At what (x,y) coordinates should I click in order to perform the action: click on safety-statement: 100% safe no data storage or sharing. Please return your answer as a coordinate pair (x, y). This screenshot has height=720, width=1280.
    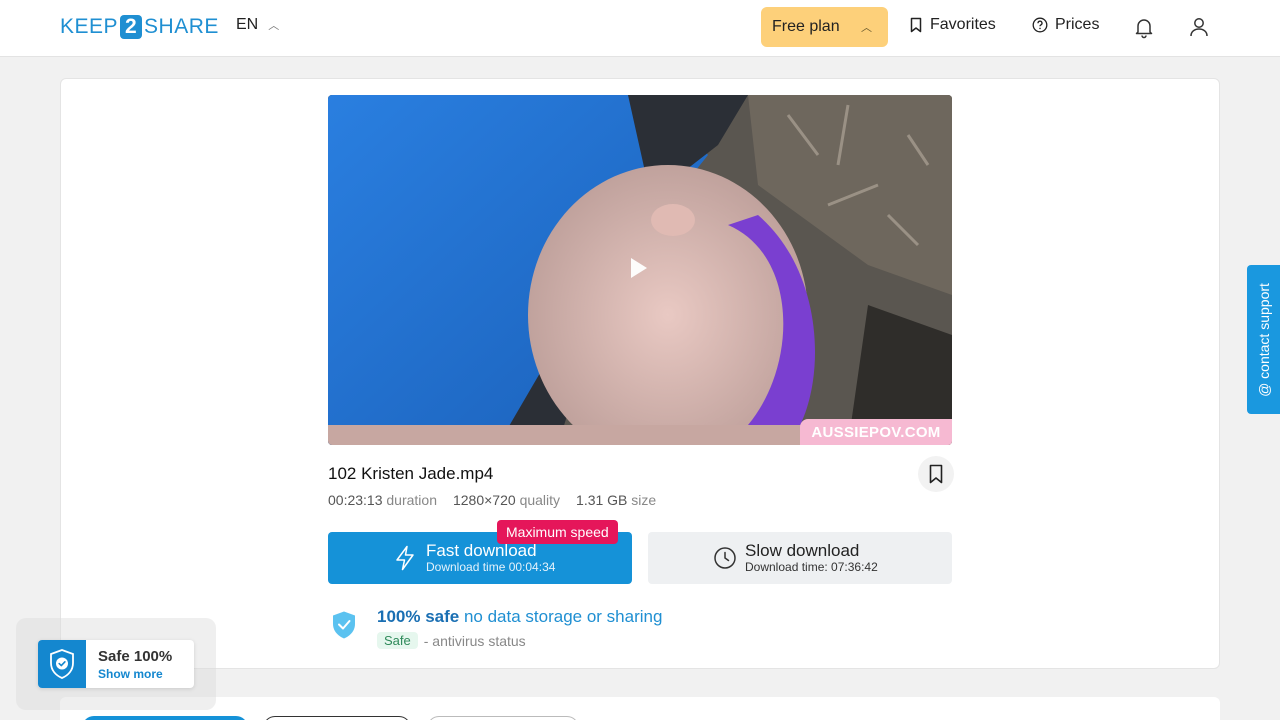
    Looking at the image, I should click on (519, 617).